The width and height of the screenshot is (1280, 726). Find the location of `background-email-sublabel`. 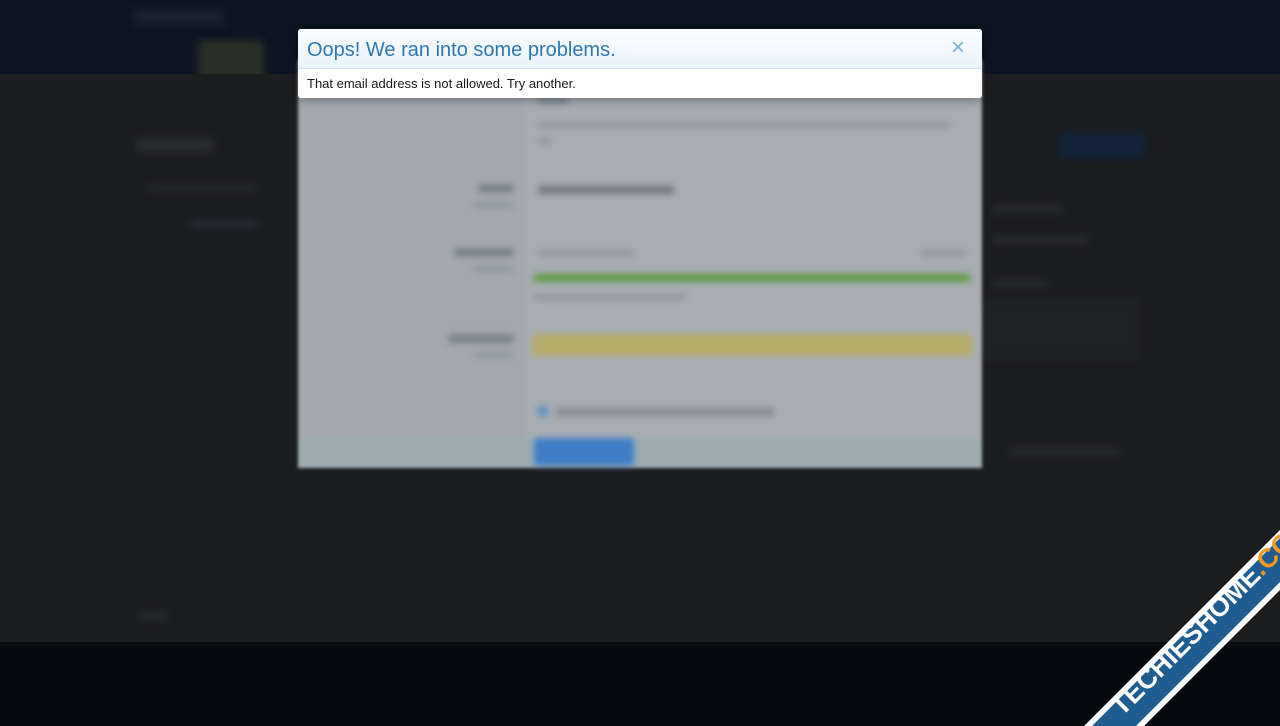

background-email-sublabel is located at coordinates (494, 205).